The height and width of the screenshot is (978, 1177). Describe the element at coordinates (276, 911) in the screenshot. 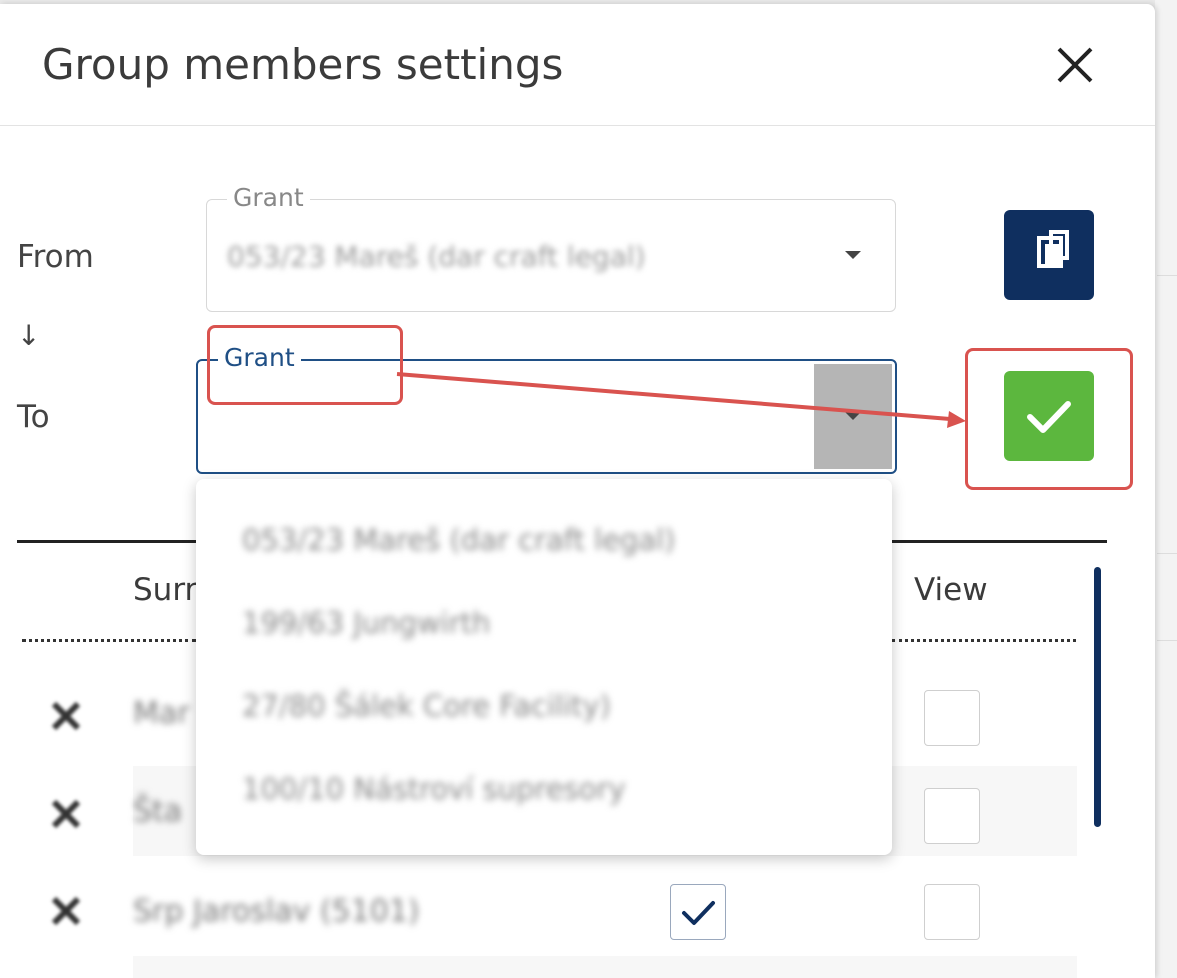

I see `member-name: Srp Jaroslav (5101)` at that location.